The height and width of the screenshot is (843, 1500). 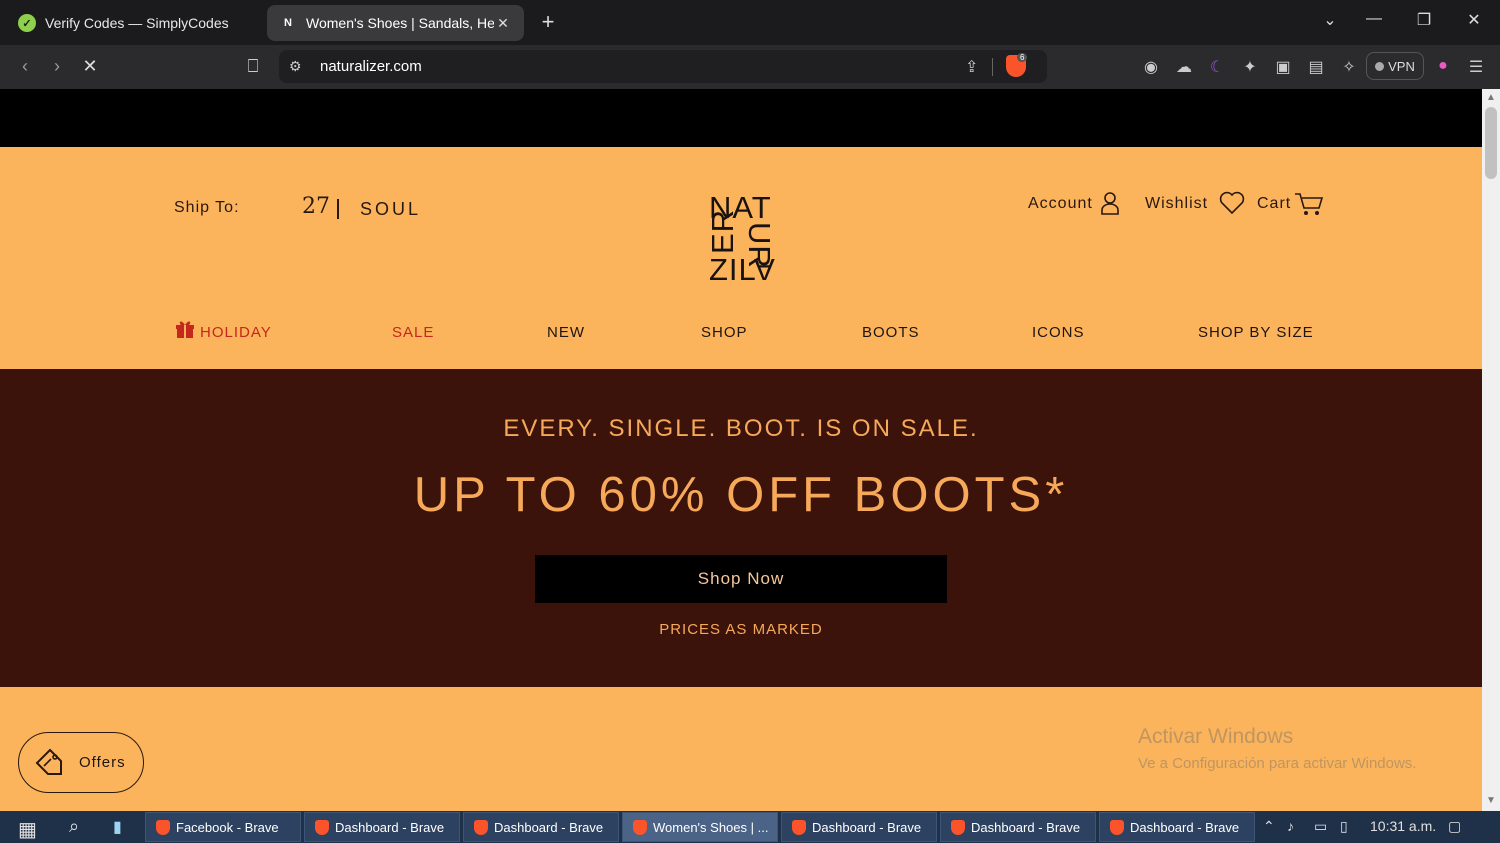 What do you see at coordinates (1184, 67) in the screenshot?
I see `cloud-extension-icon: ☁` at bounding box center [1184, 67].